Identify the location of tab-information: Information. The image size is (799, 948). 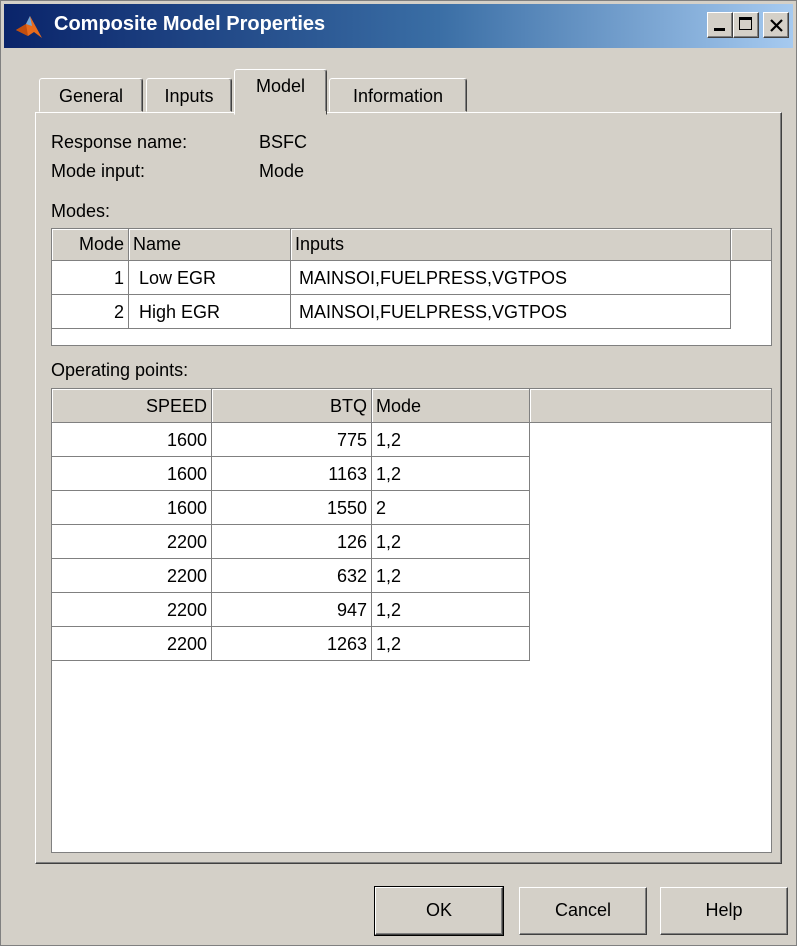
(398, 95).